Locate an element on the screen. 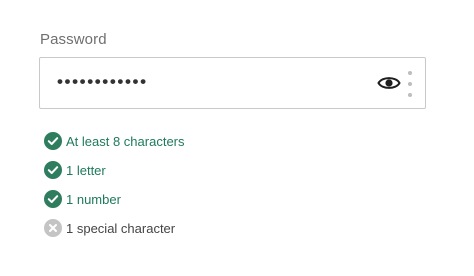 The height and width of the screenshot is (276, 474). eye-icon is located at coordinates (389, 83).